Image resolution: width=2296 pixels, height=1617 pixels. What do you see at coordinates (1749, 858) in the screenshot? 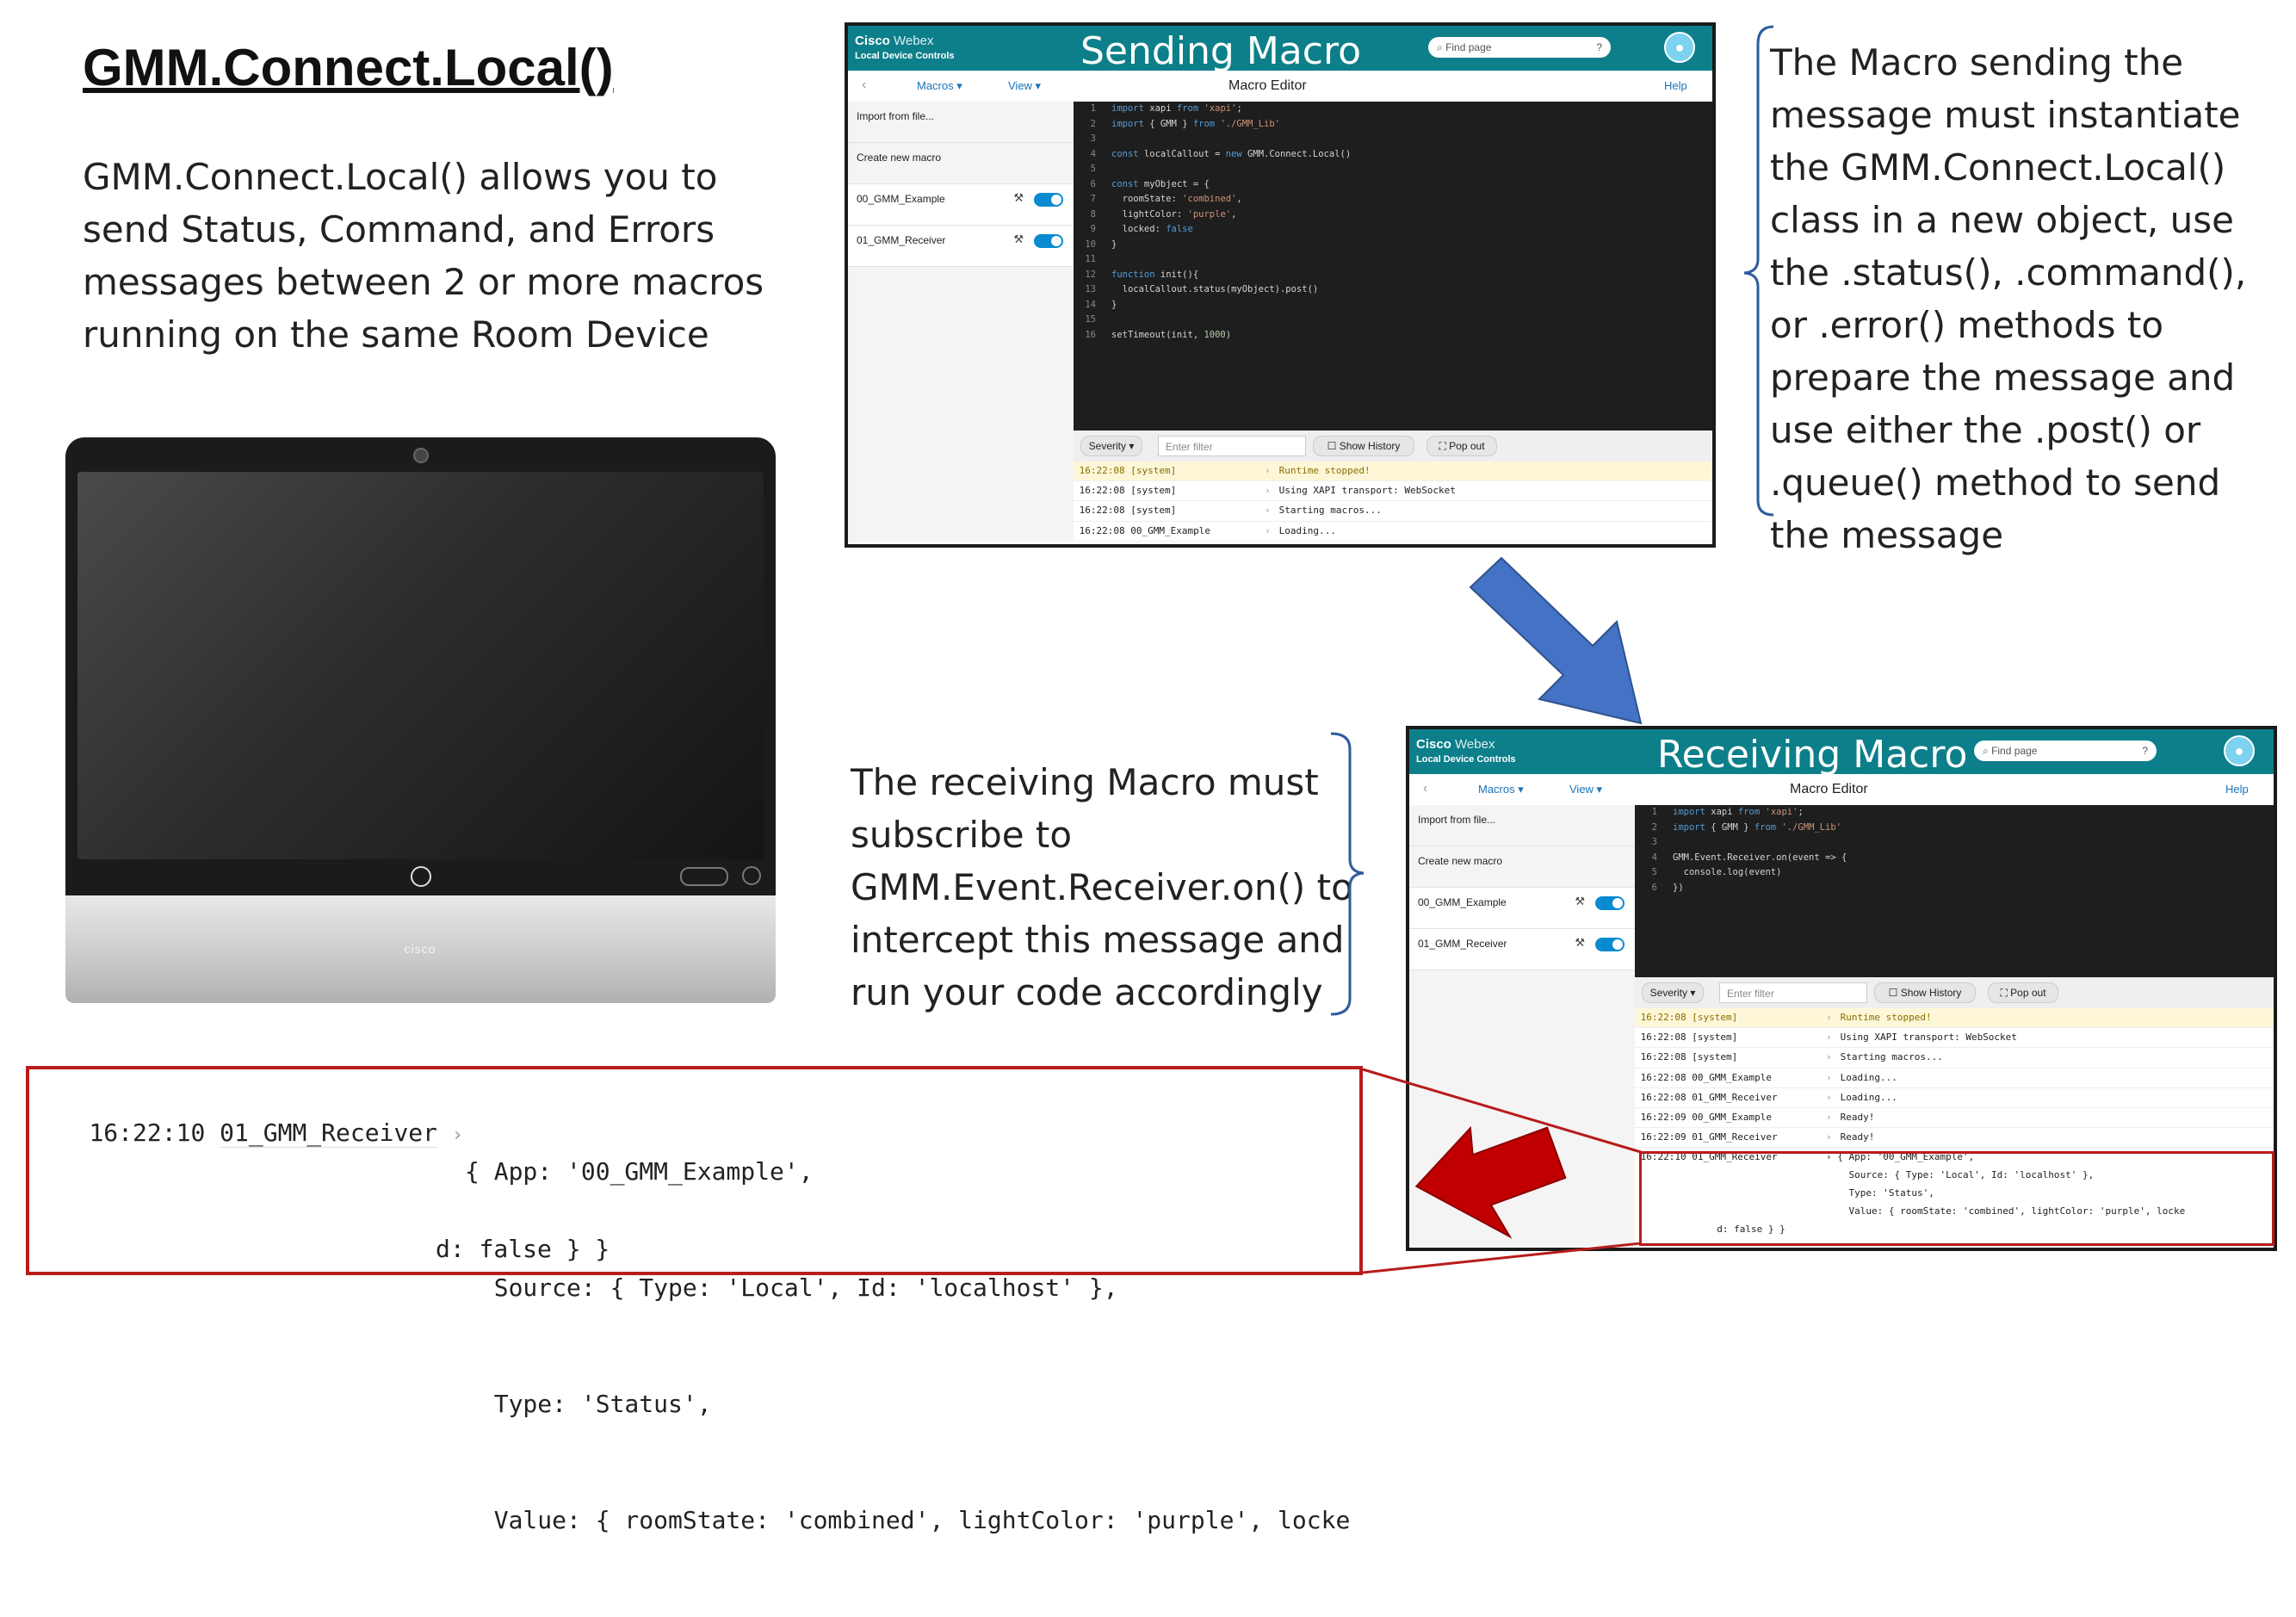
I see `code-line: 4 GMM.Event.Receiver.on(event => {` at bounding box center [1749, 858].